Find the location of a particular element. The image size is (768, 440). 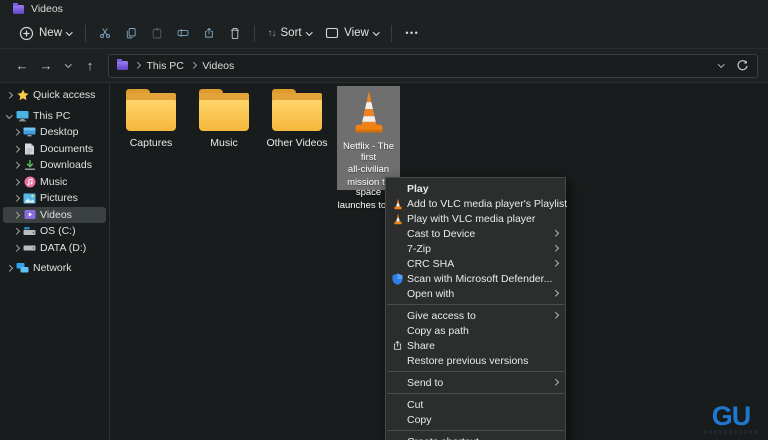

menu-item-7zip: 7-Zip is located at coordinates (475, 248).